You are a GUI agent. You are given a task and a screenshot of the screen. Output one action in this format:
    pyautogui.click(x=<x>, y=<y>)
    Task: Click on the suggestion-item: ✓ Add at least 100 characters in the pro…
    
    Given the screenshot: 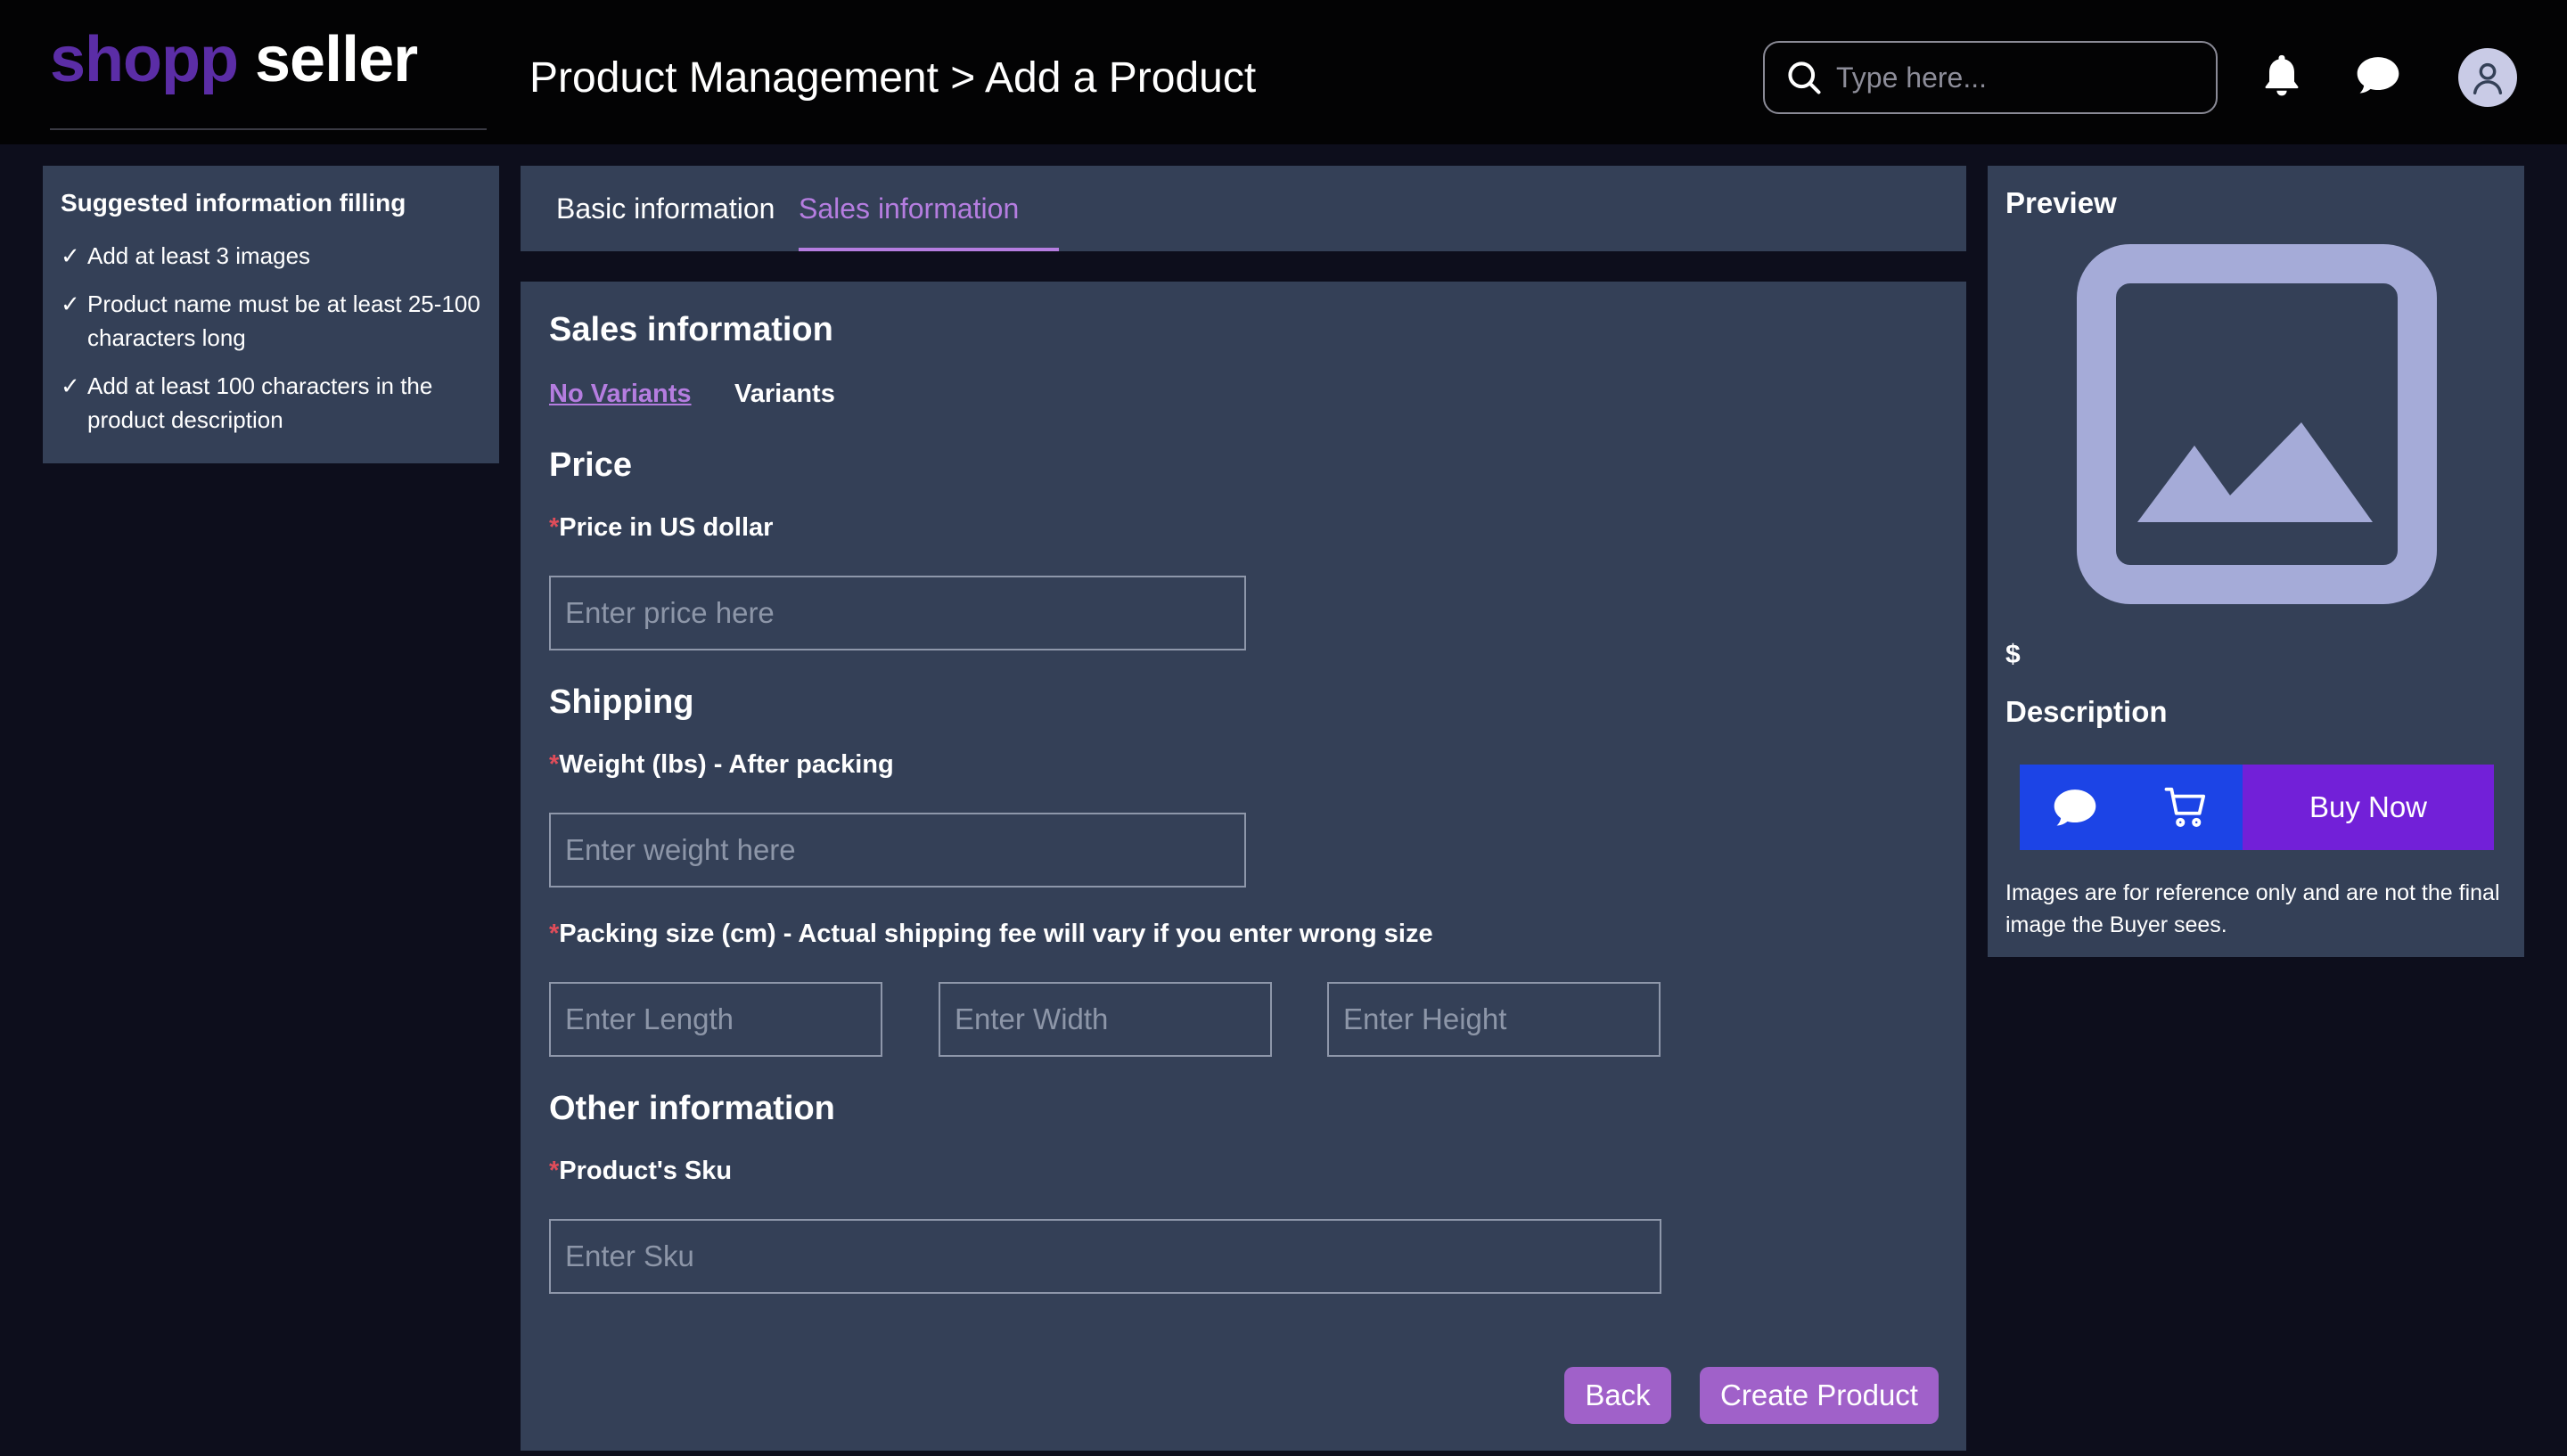 What is the action you would take?
    pyautogui.click(x=271, y=403)
    